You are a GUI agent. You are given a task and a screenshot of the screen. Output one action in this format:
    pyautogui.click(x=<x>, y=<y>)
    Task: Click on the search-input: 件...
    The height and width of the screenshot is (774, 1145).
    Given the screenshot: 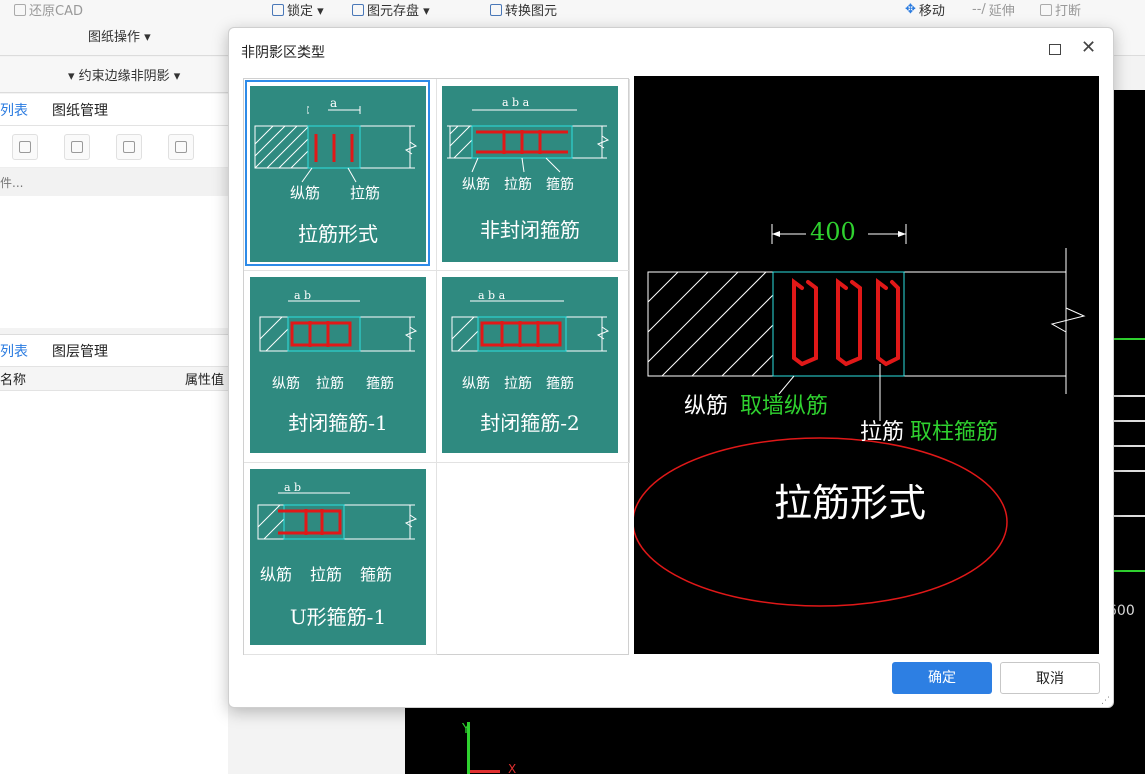 What is the action you would take?
    pyautogui.click(x=114, y=182)
    